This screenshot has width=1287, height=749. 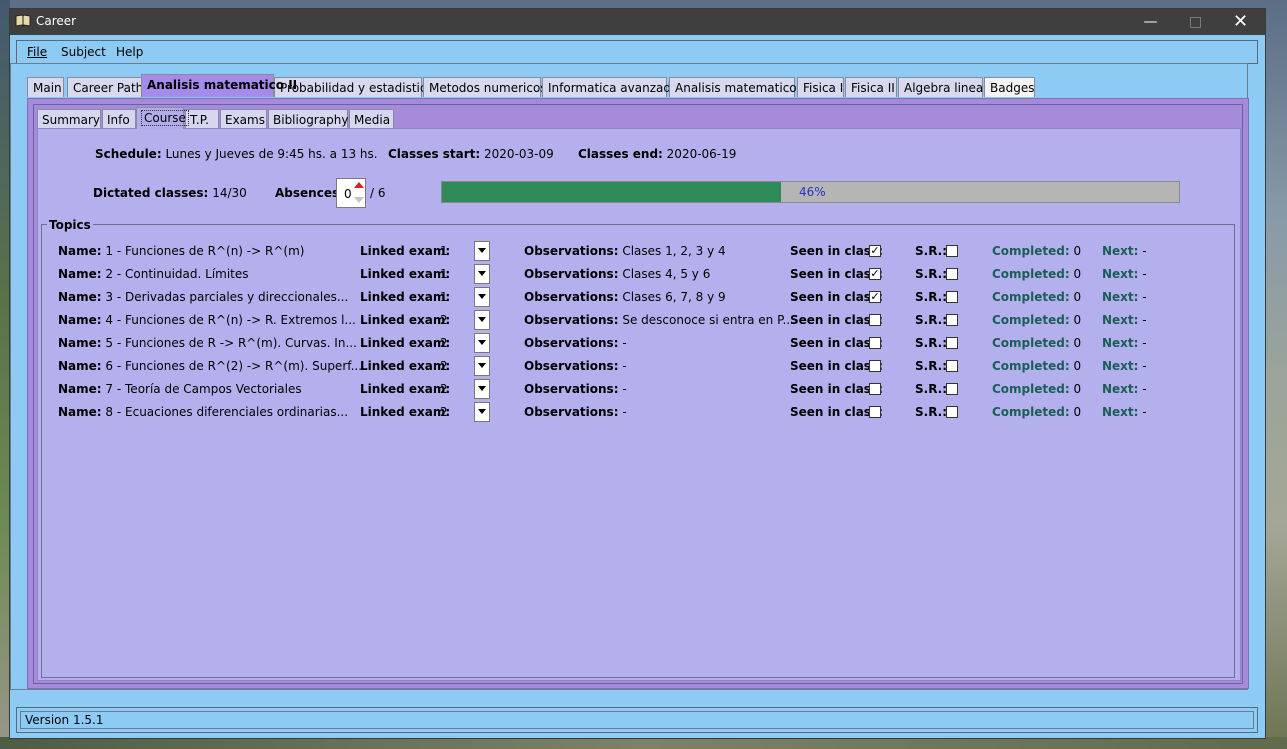 I want to click on linked-exam-value: 2, so click(x=444, y=320).